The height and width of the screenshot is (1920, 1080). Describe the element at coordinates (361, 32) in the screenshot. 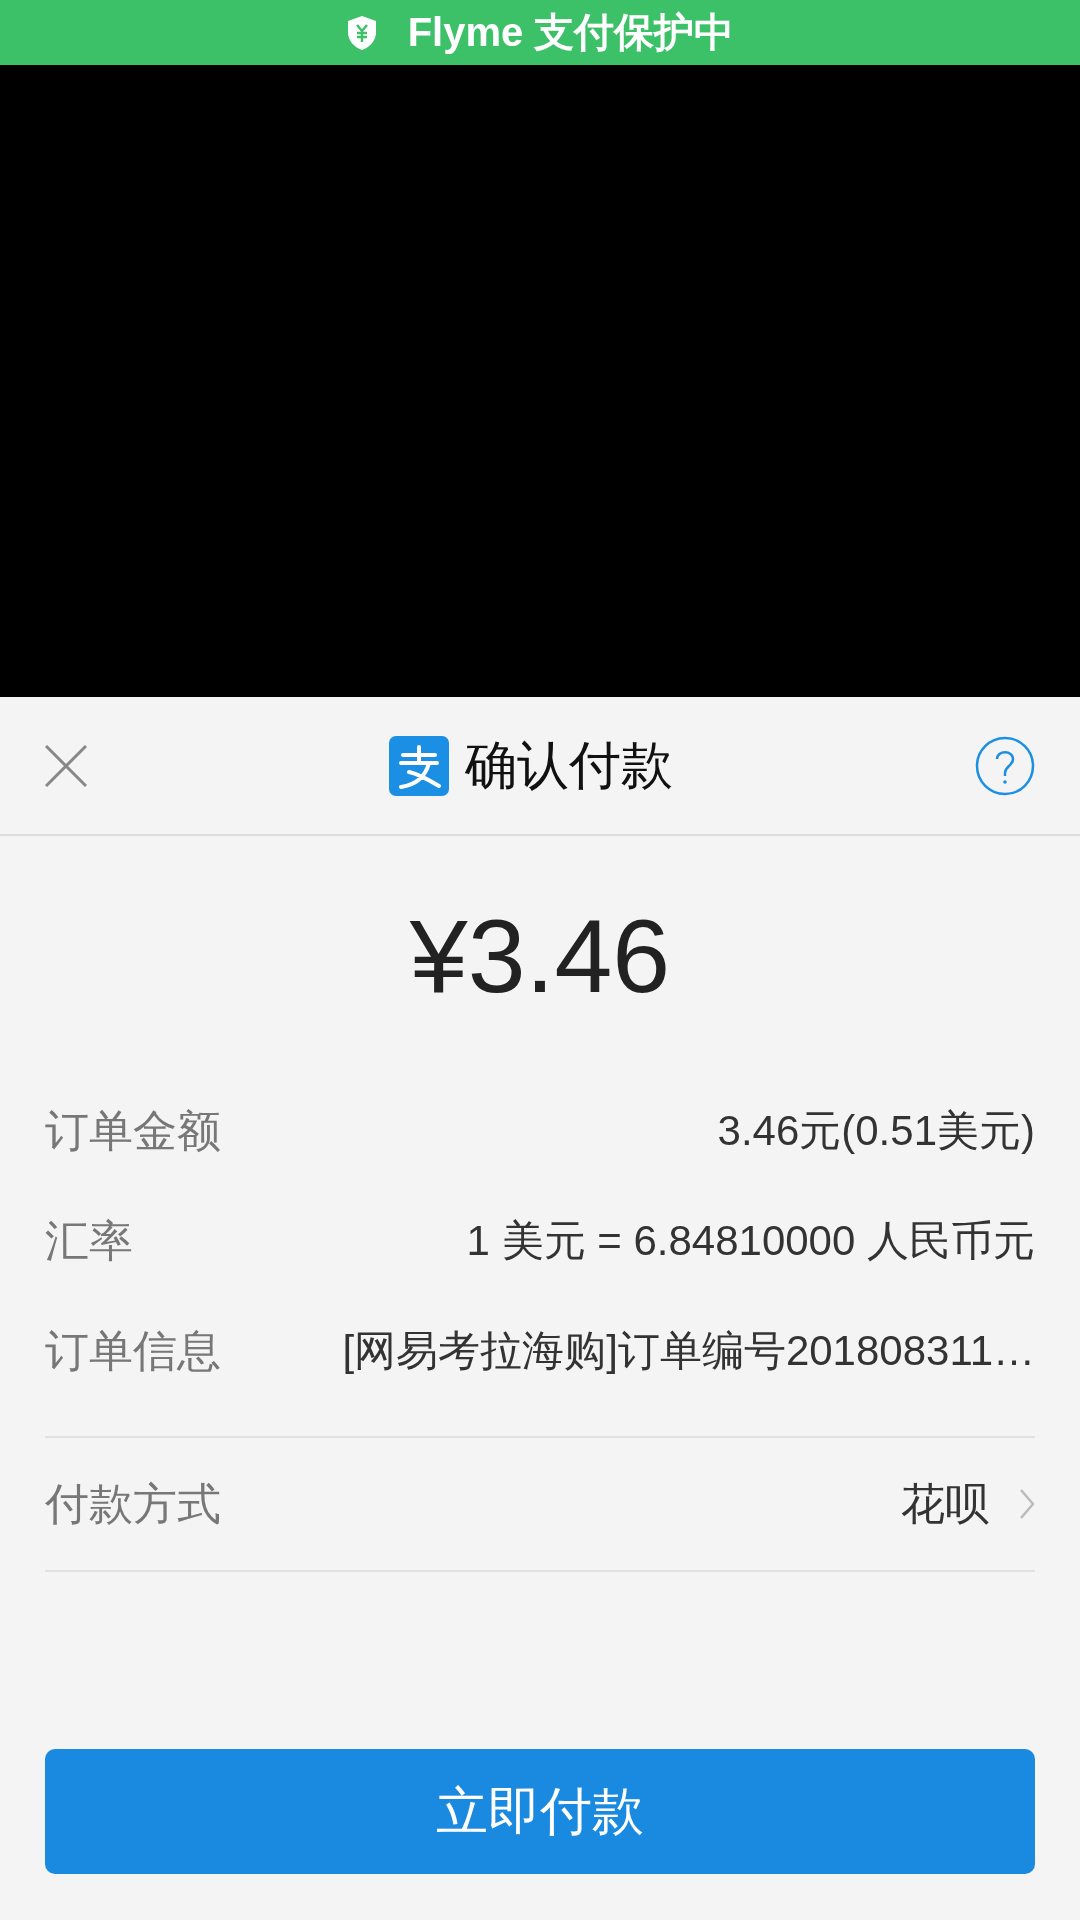

I see `shield-icon` at that location.